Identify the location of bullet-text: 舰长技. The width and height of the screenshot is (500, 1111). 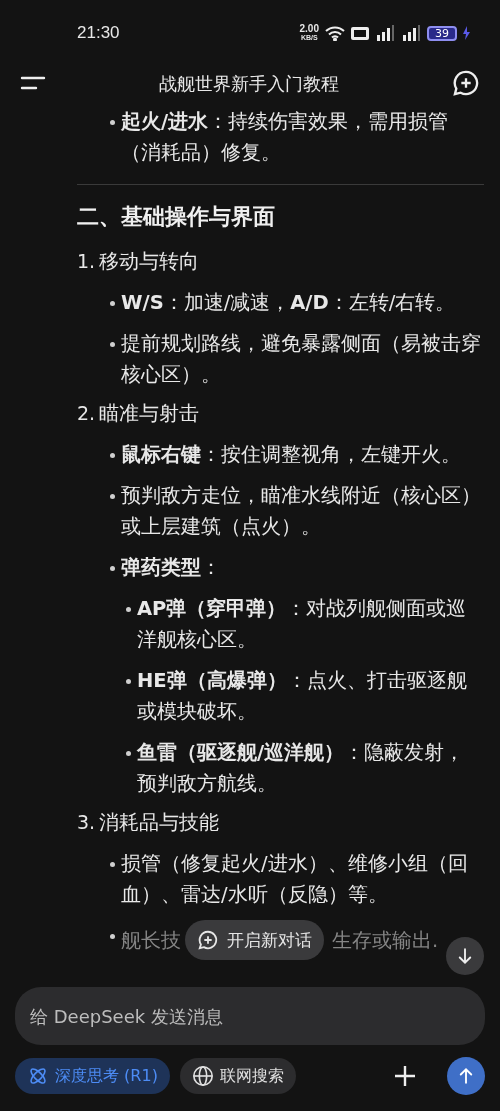
(151, 940).